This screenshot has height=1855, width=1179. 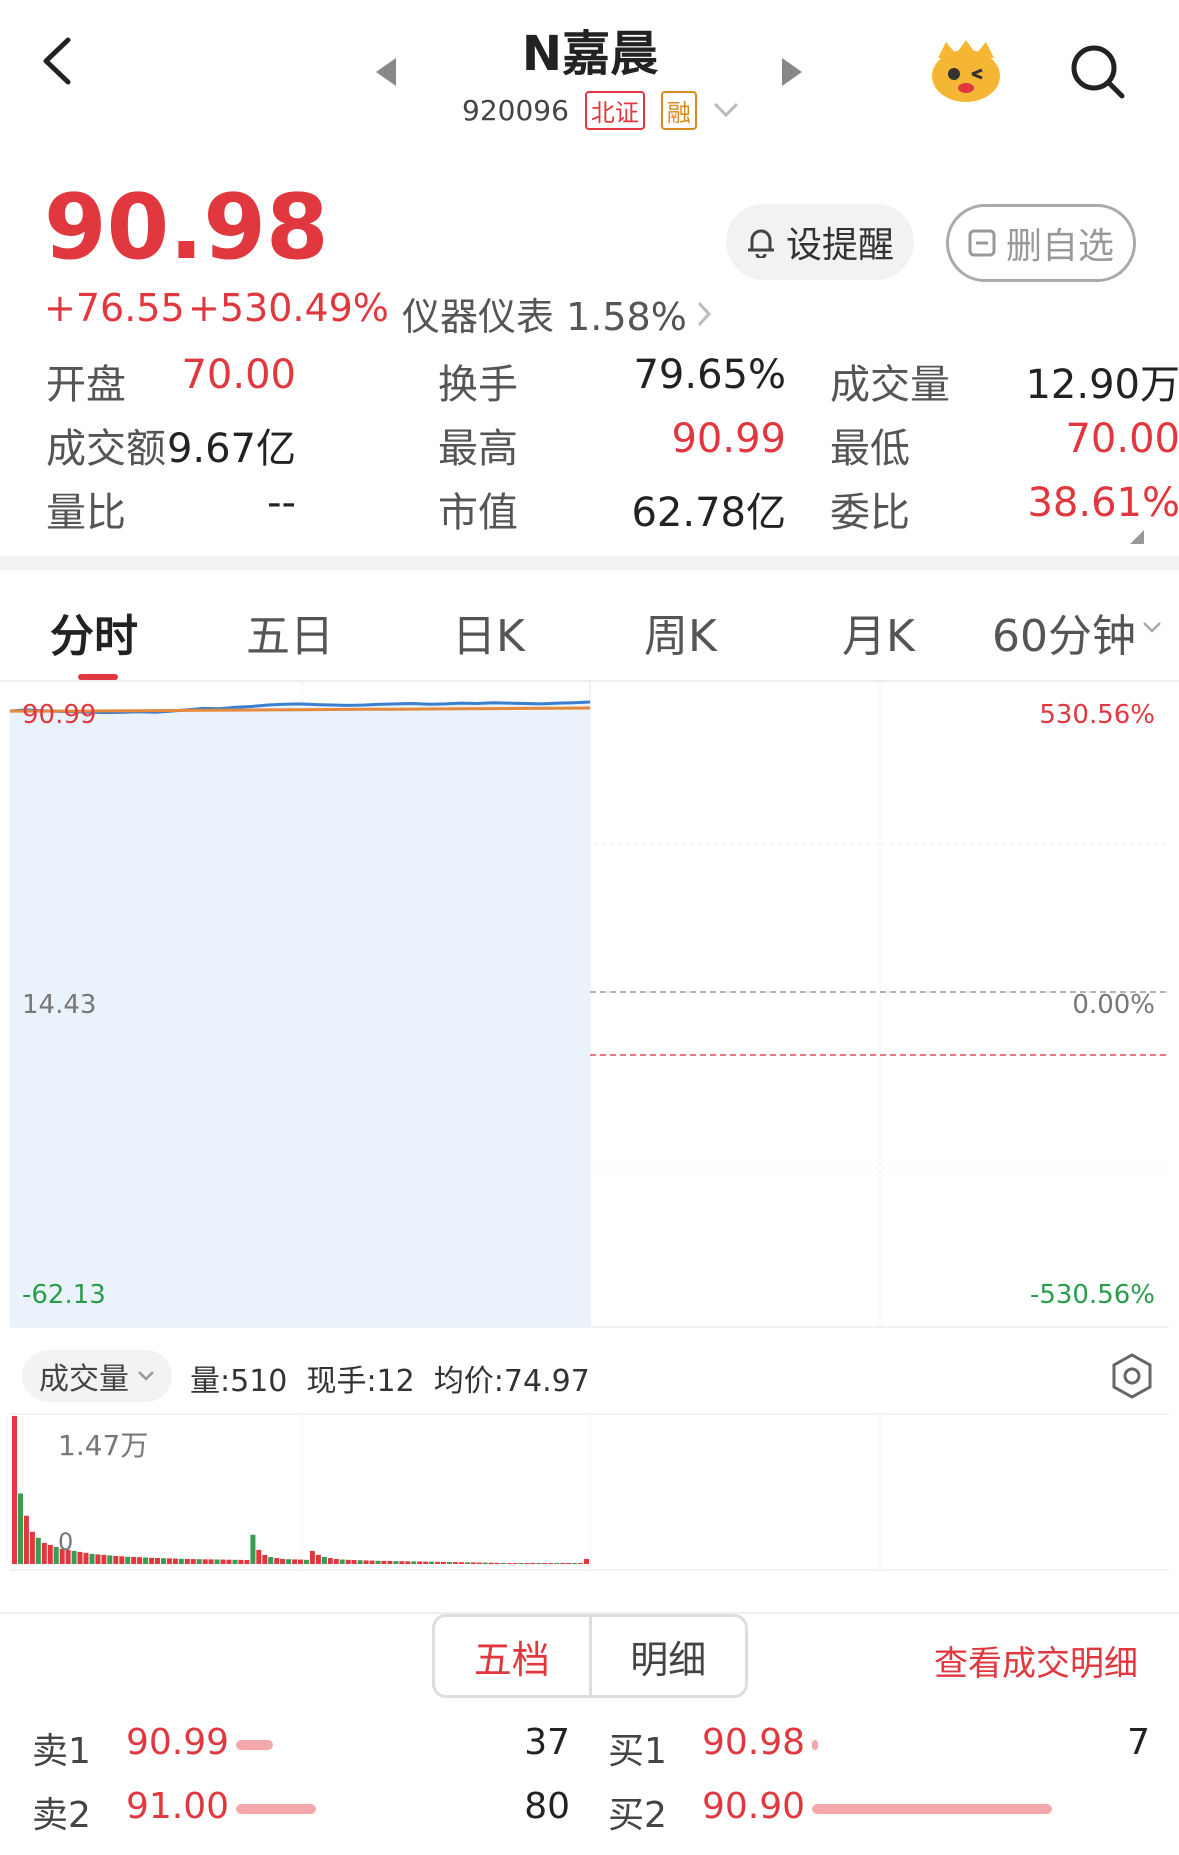 I want to click on volume-selector-label: 成交量, so click(x=84, y=1379).